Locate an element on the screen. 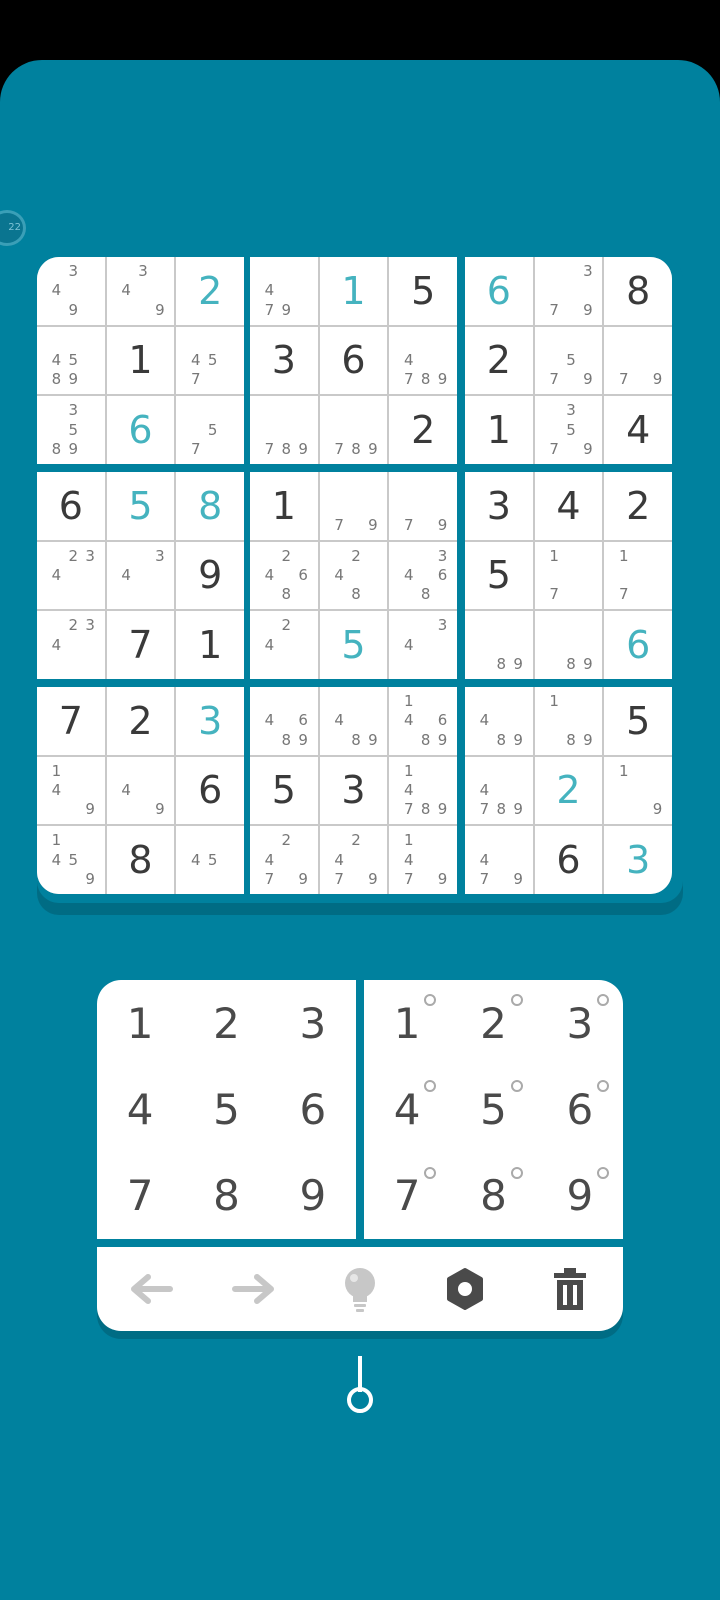 The image size is (720, 1600). erase-button is located at coordinates (570, 1289).